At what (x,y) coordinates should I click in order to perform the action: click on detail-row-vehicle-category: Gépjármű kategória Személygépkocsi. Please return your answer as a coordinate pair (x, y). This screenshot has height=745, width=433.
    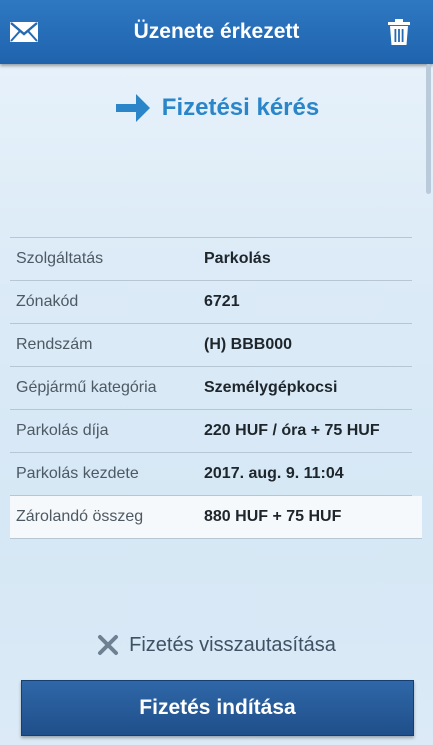
    Looking at the image, I should click on (211, 388).